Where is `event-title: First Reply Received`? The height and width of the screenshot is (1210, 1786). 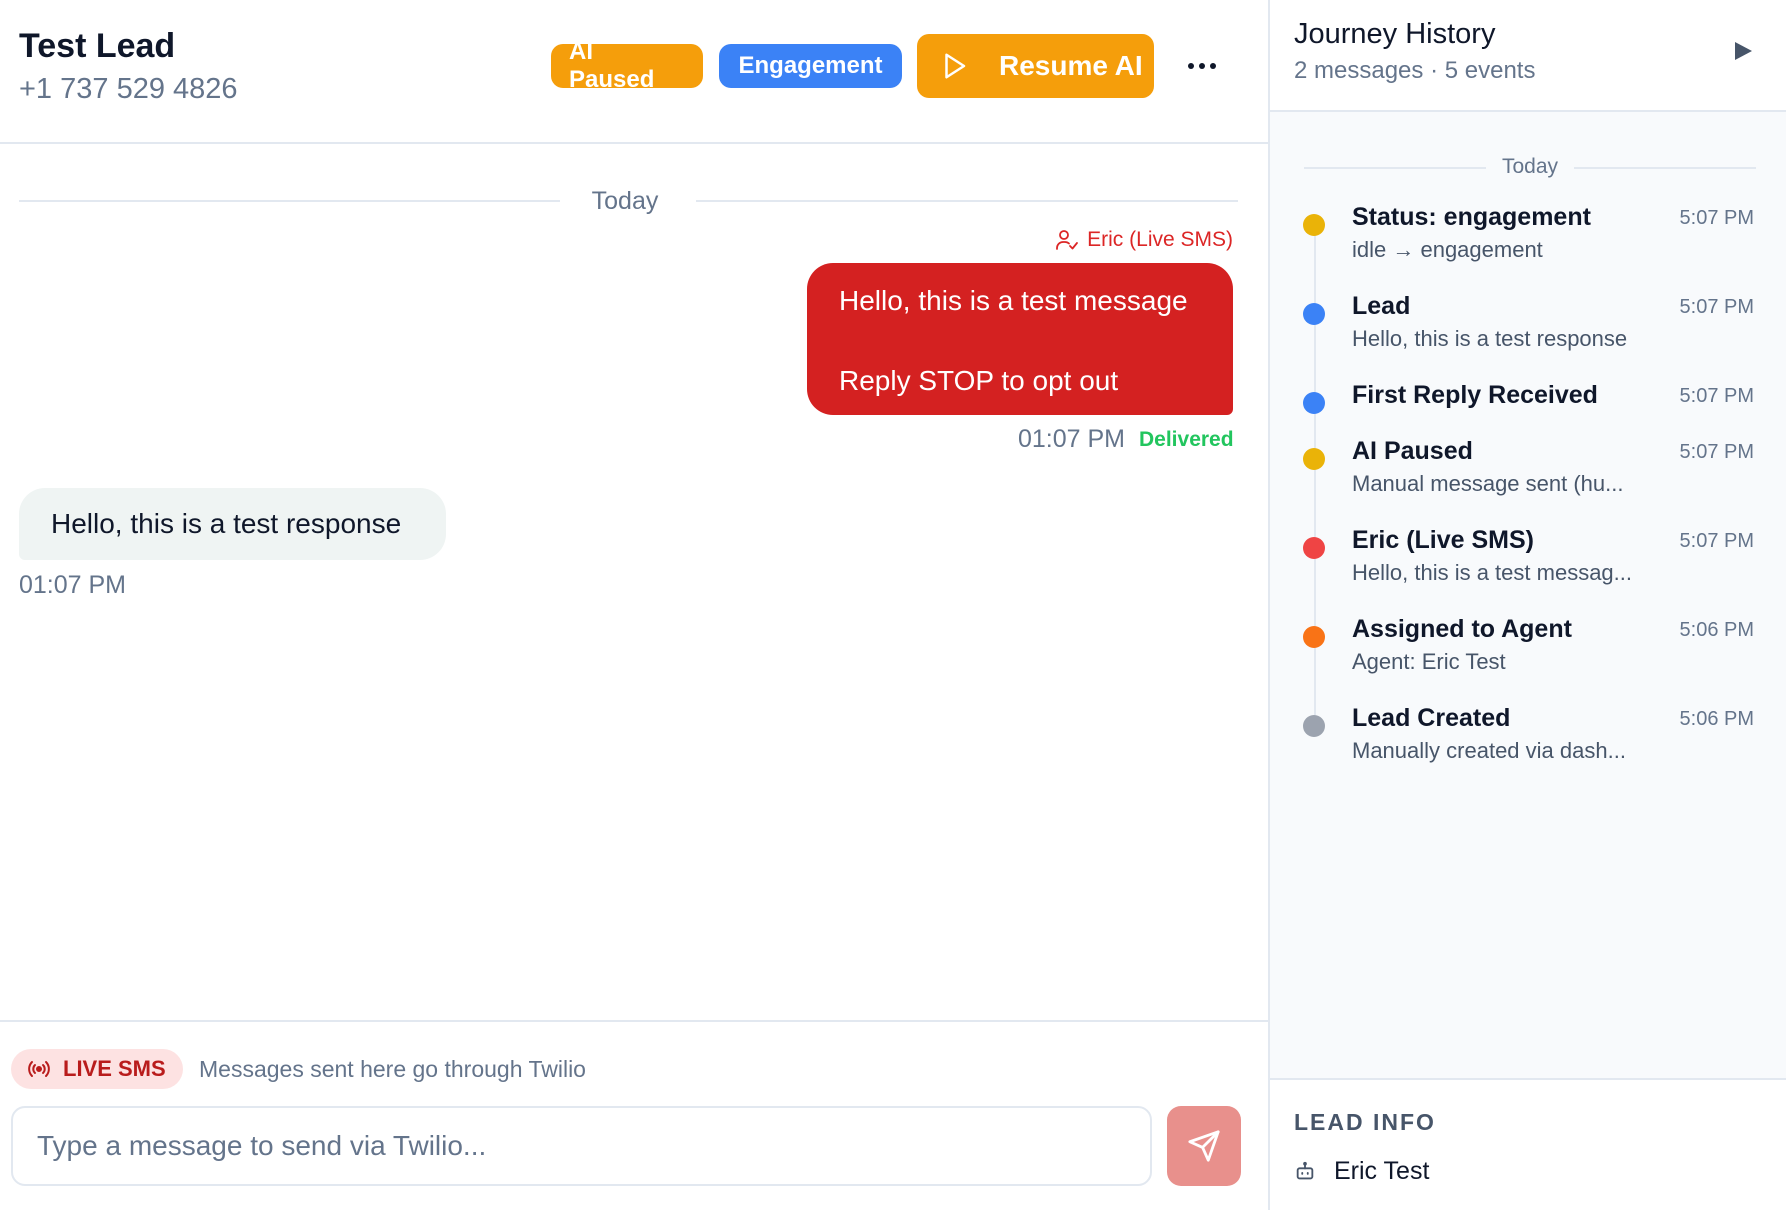 event-title: First Reply Received is located at coordinates (1475, 395).